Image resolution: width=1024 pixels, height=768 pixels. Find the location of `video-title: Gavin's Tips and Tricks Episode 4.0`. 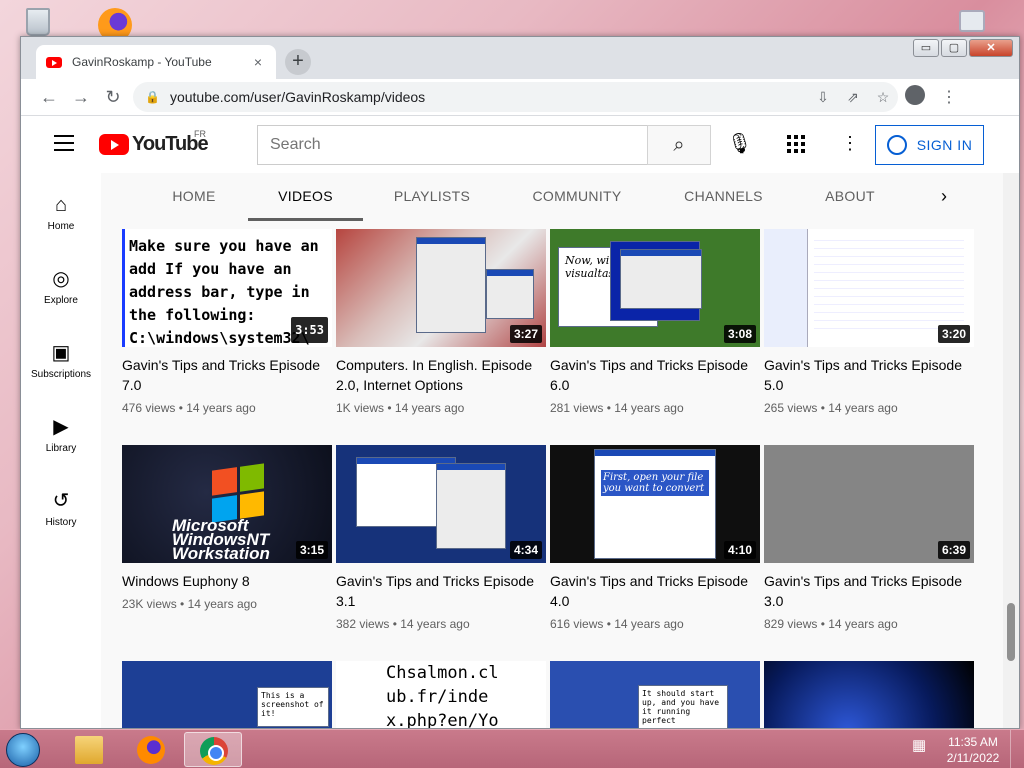

video-title: Gavin's Tips and Tricks Episode 4.0 is located at coordinates (655, 591).